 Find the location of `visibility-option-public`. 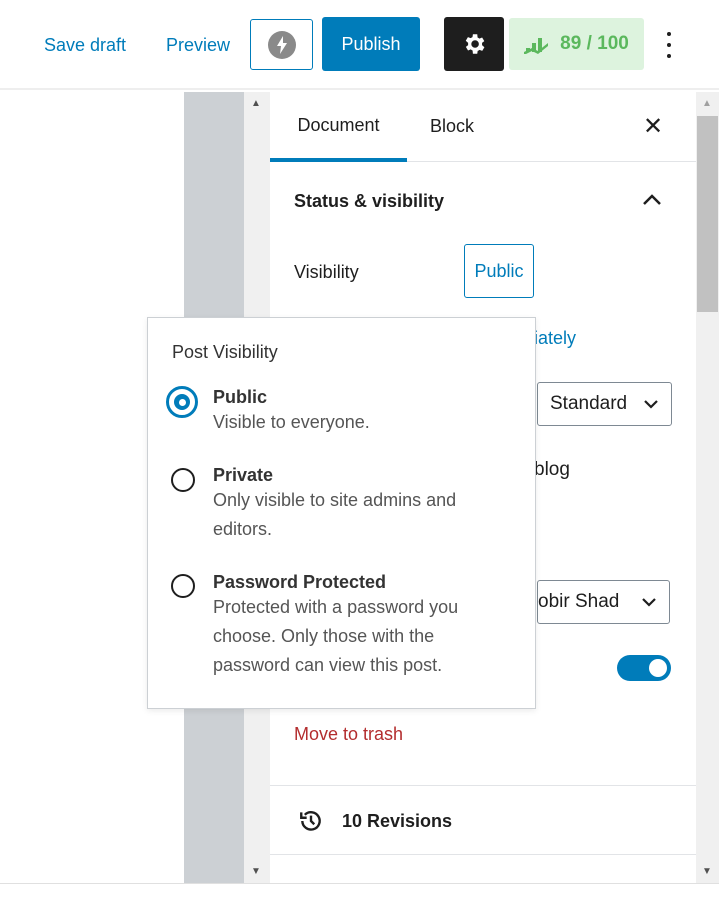

visibility-option-public is located at coordinates (182, 402).